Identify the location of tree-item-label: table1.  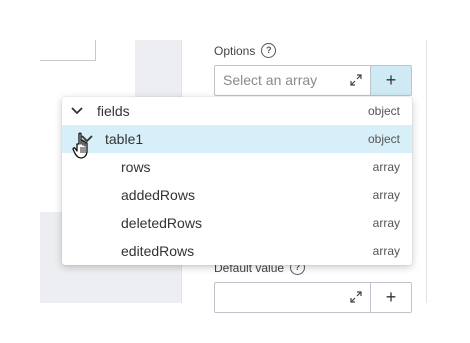
(124, 139).